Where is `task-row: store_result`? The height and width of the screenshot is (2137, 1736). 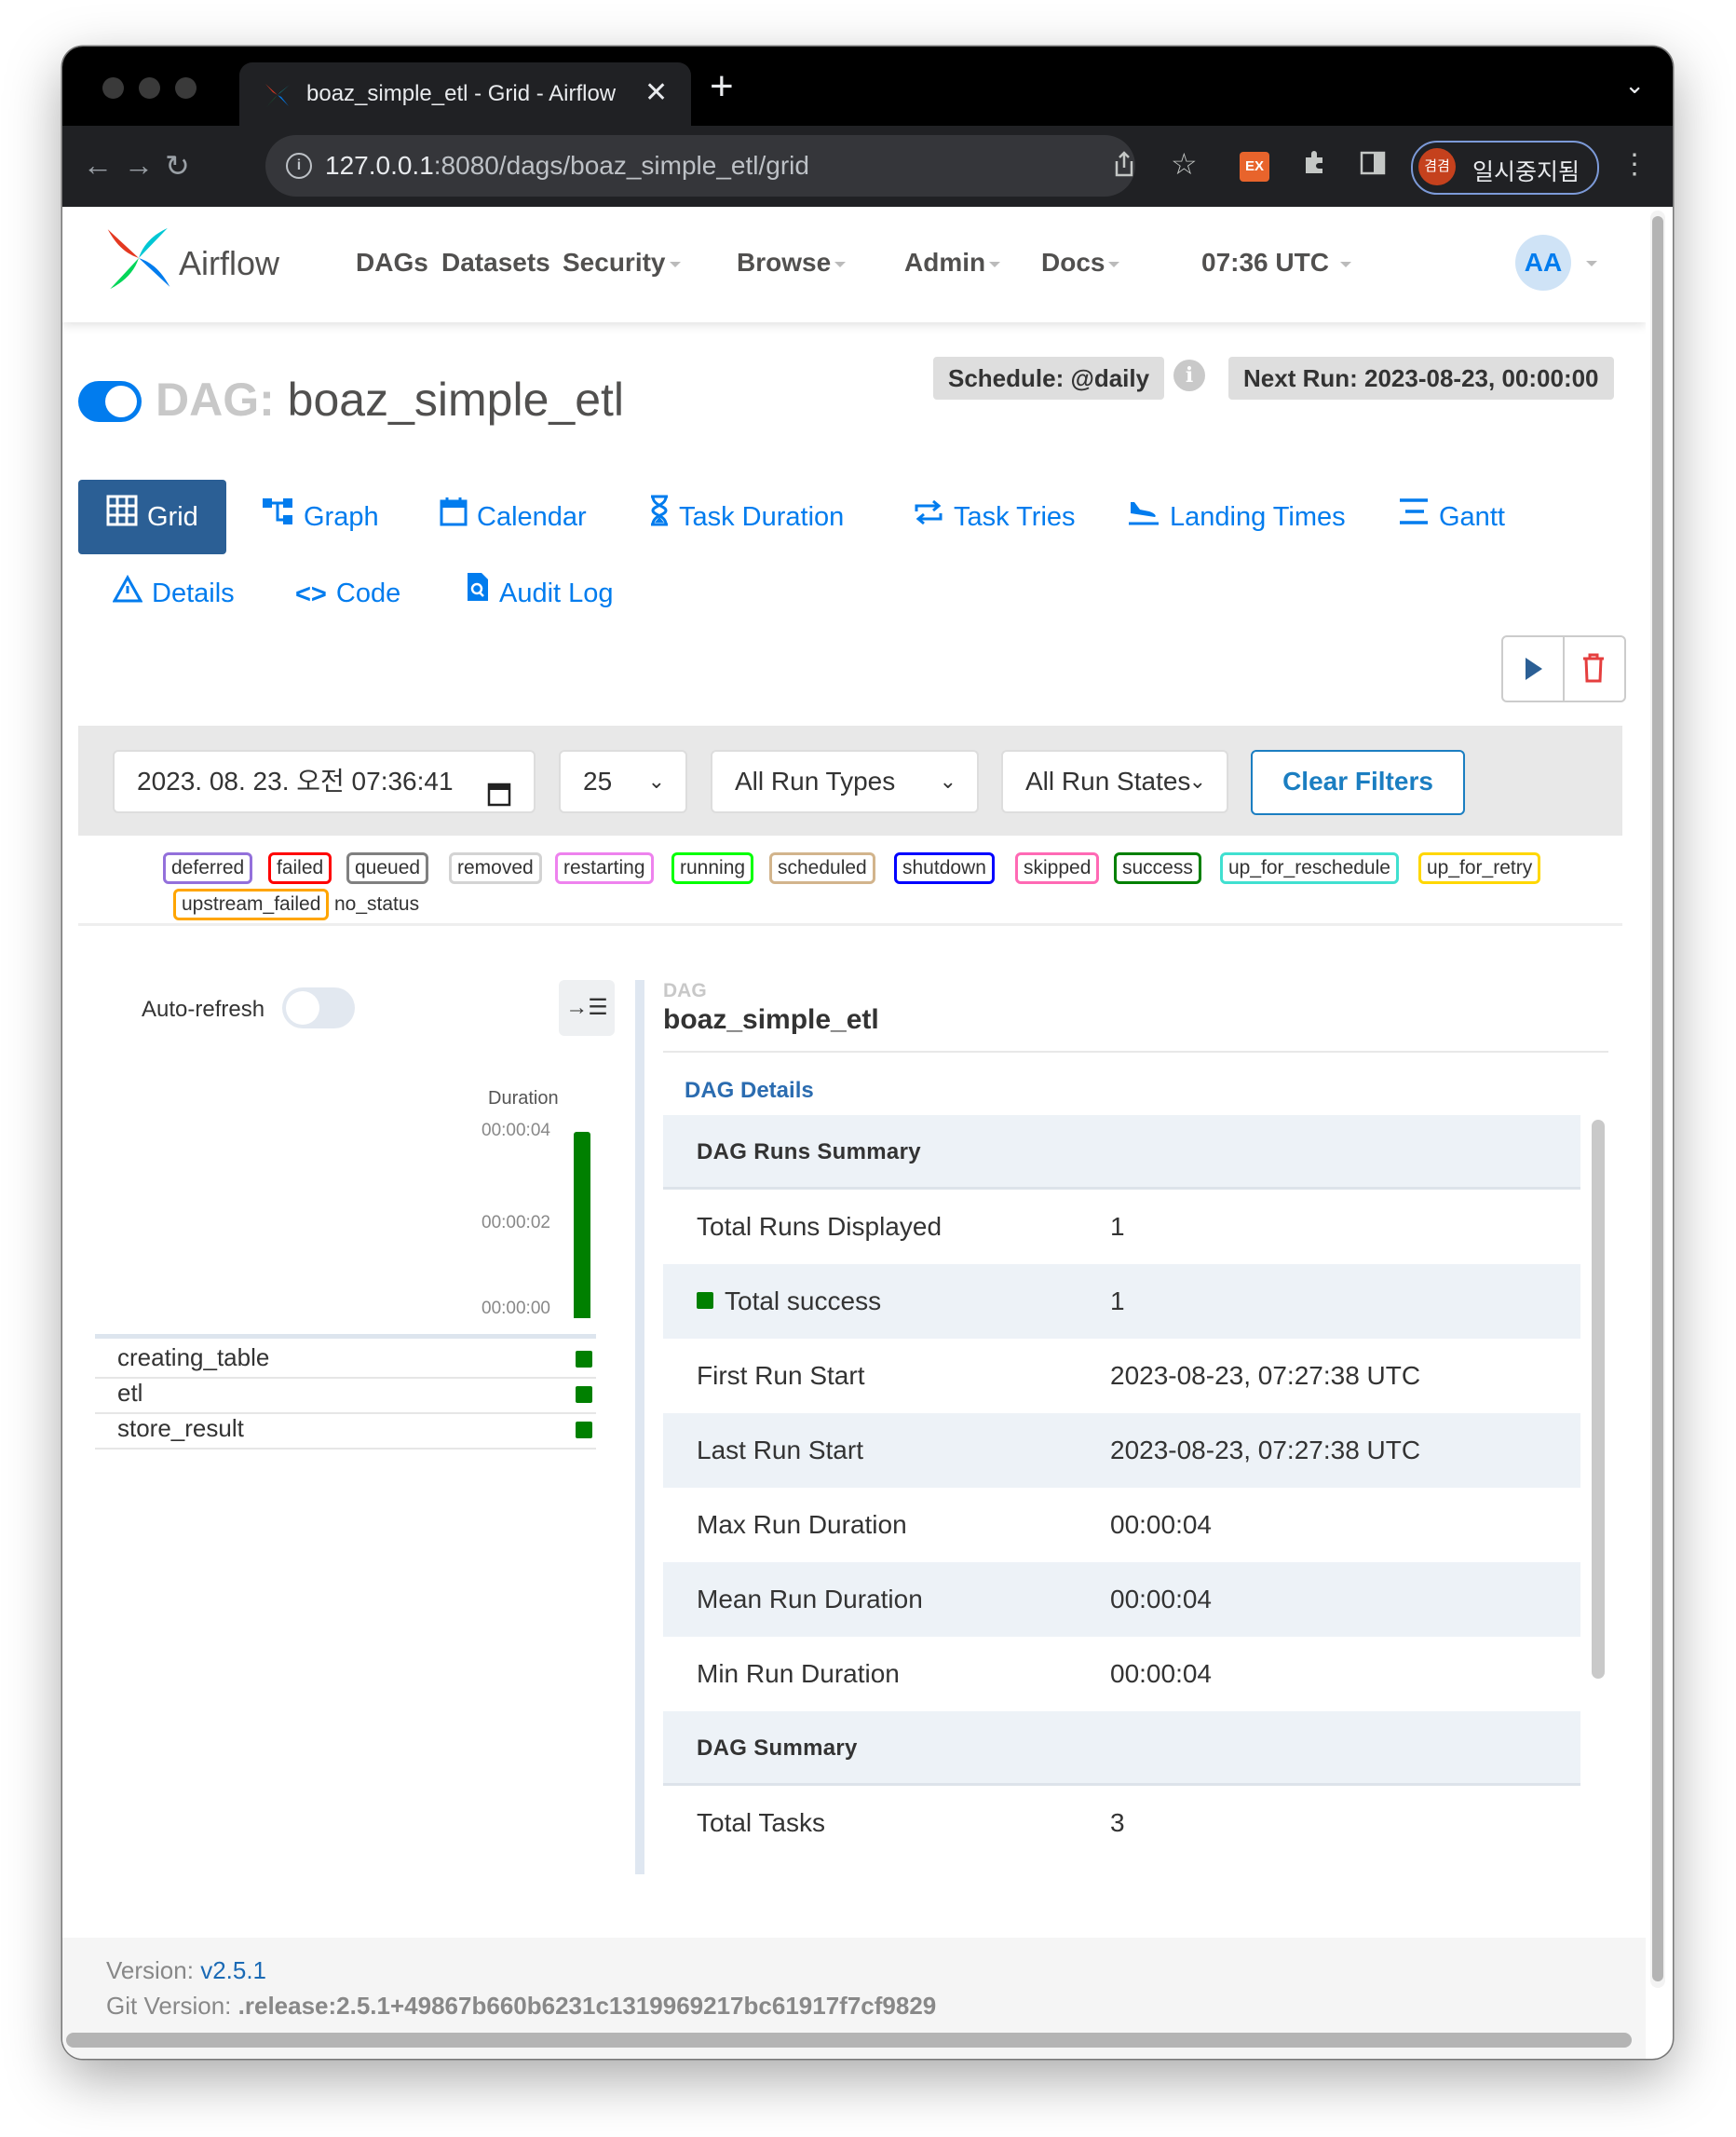
task-row: store_result is located at coordinates (345, 1431).